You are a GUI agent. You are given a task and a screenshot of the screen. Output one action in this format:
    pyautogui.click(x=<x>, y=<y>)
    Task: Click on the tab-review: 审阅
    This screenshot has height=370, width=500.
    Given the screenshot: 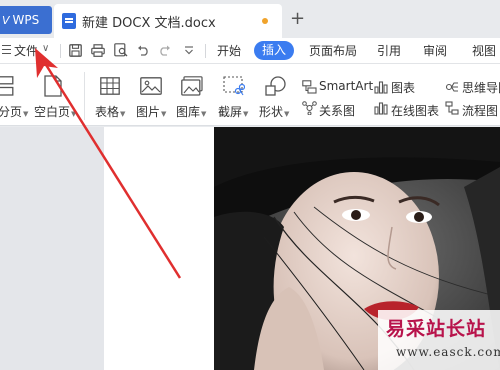 What is the action you would take?
    pyautogui.click(x=435, y=51)
    